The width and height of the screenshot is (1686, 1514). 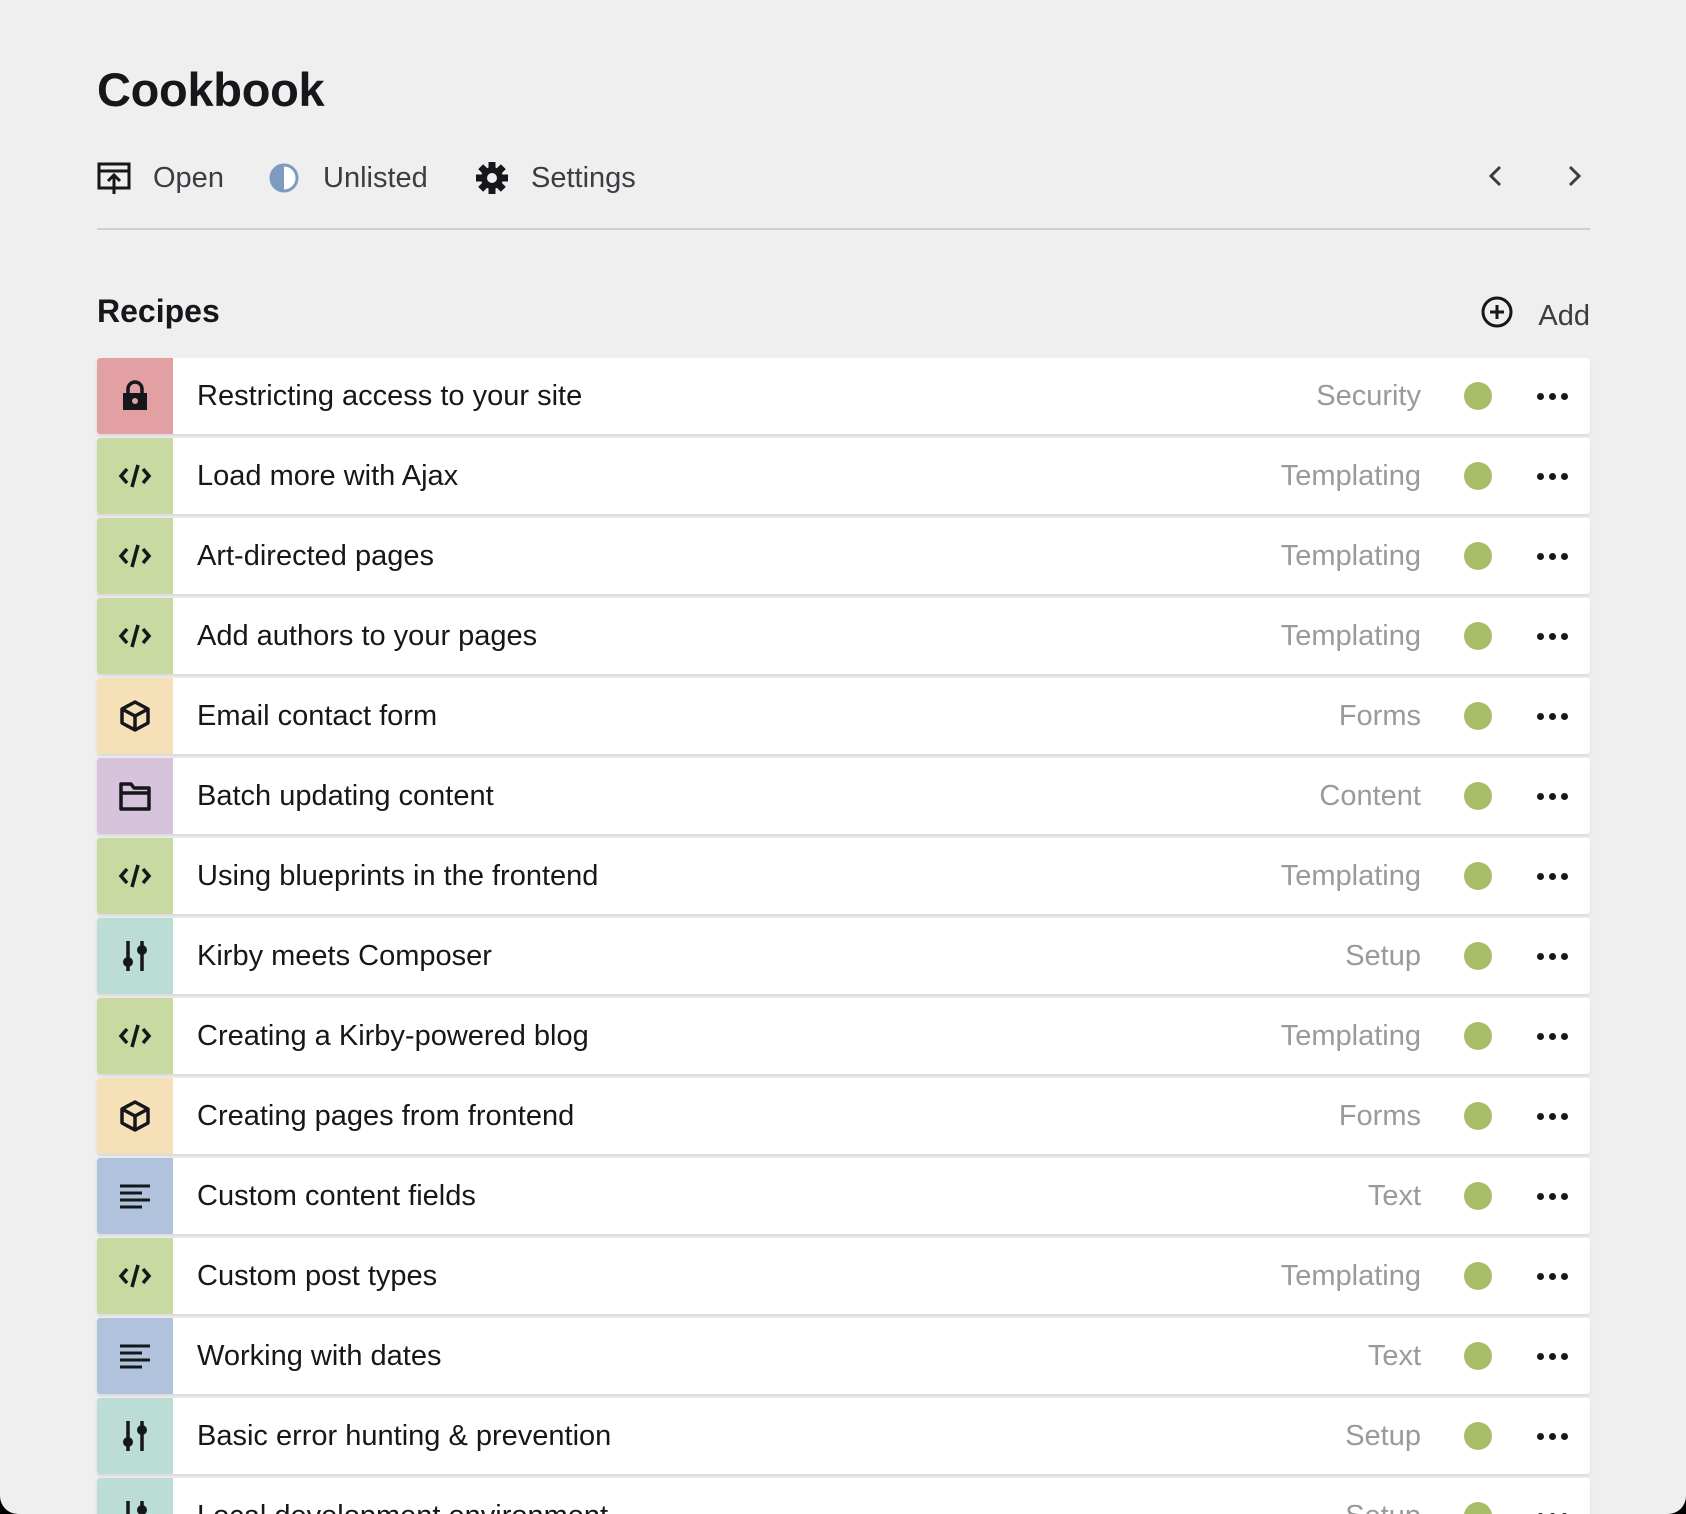 What do you see at coordinates (1368, 395) in the screenshot?
I see `recipe-category: Security` at bounding box center [1368, 395].